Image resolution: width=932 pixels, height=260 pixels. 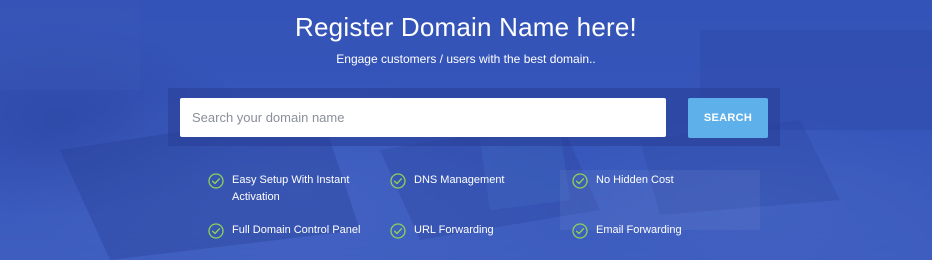 I want to click on domain-search-input, so click(x=423, y=117).